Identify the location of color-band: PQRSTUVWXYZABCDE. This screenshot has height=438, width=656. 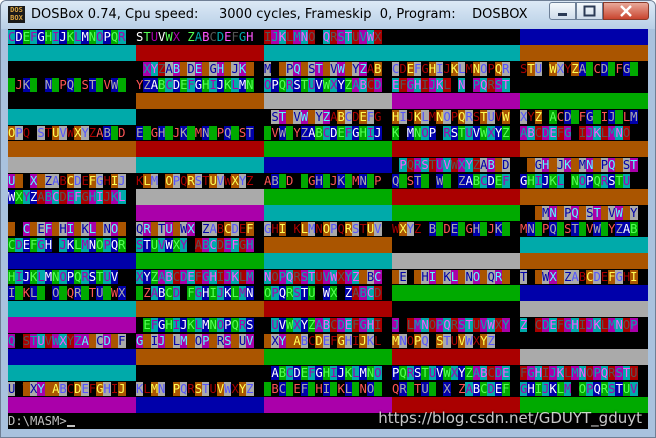
(456, 373).